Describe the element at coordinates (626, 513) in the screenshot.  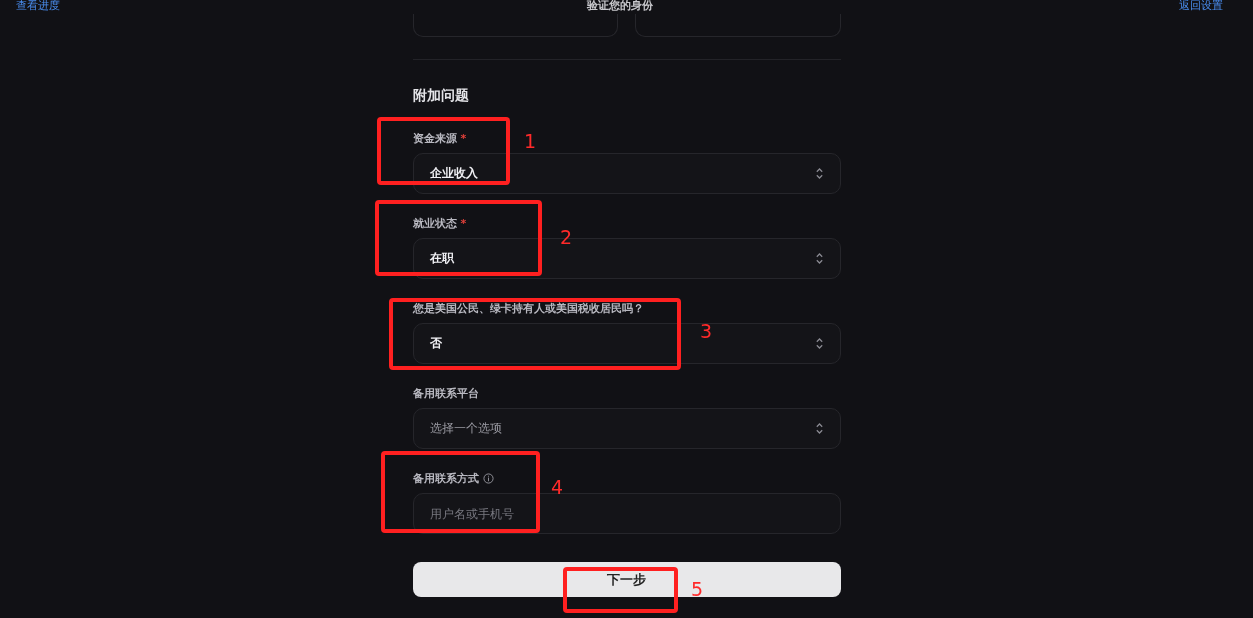
I see `input-field: 用户名或手机号` at that location.